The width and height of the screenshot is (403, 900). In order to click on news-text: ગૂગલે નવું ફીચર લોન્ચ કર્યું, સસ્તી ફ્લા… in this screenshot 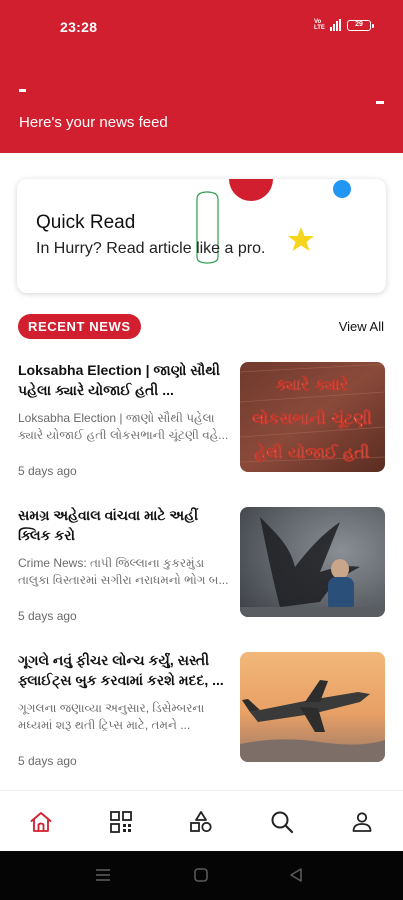, I will do `click(124, 692)`.